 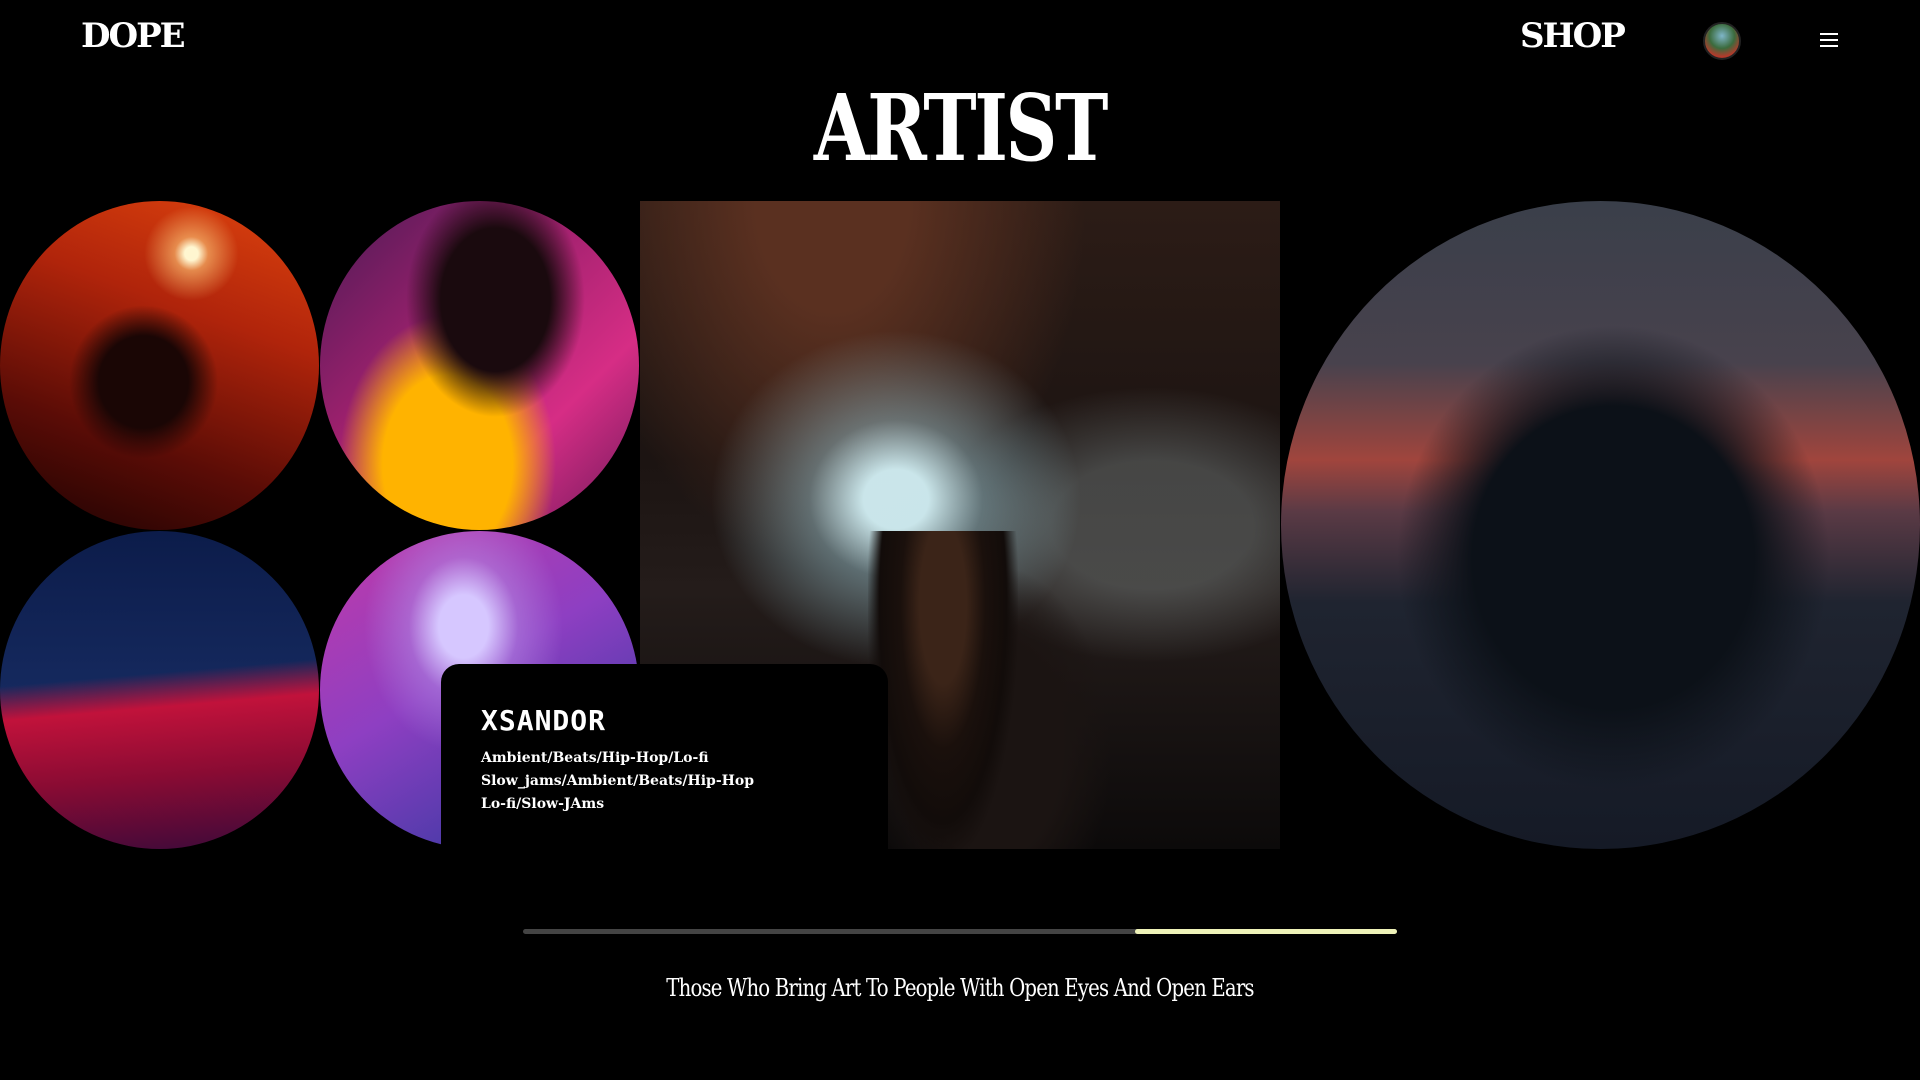 What do you see at coordinates (617, 781) in the screenshot?
I see `genres-line: Slow_jams/Ambient/Beats/Hip-Hop` at bounding box center [617, 781].